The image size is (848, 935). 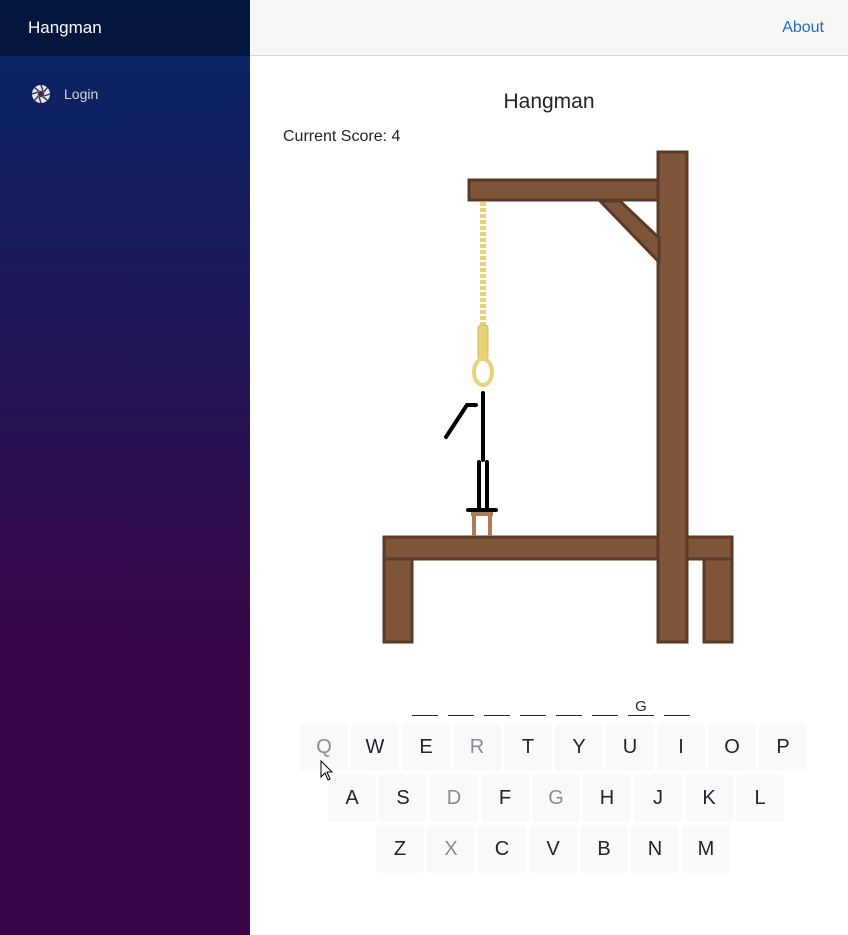 What do you see at coordinates (125, 28) in the screenshot?
I see `brand-bar: Hangman` at bounding box center [125, 28].